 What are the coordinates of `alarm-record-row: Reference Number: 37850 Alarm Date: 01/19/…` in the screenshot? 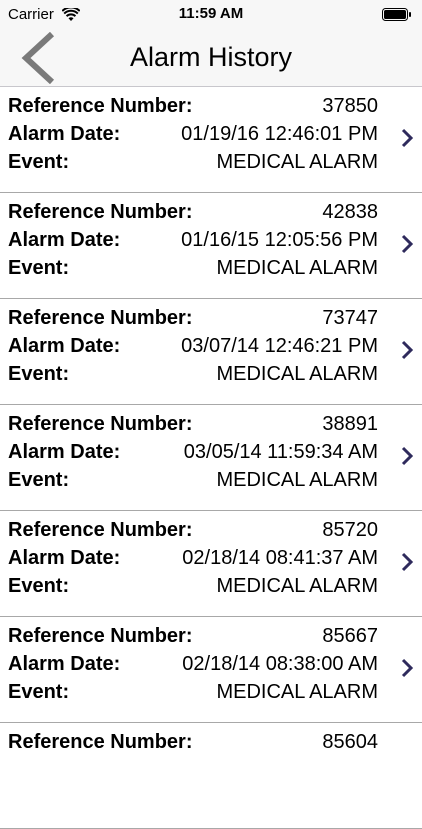 It's located at (211, 140).